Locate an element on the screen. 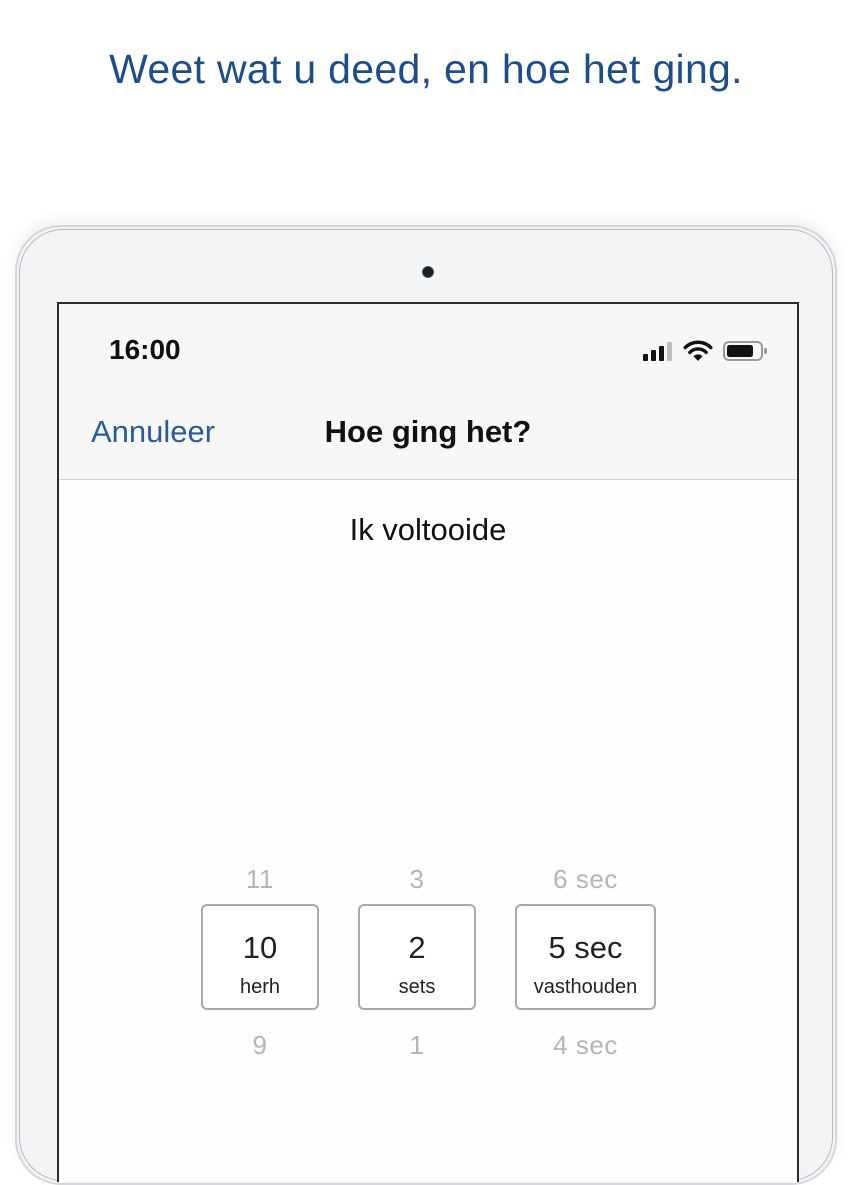  sets-option-below: 1 is located at coordinates (417, 1045).